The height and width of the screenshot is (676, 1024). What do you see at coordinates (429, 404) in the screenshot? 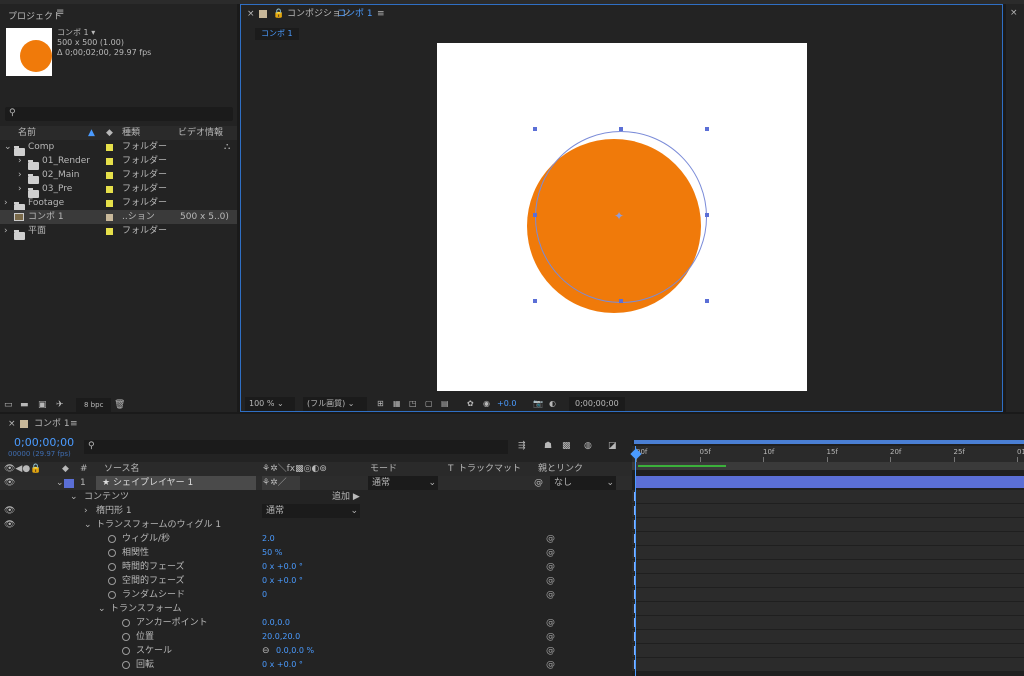
I see `region-icon: ▢` at bounding box center [429, 404].